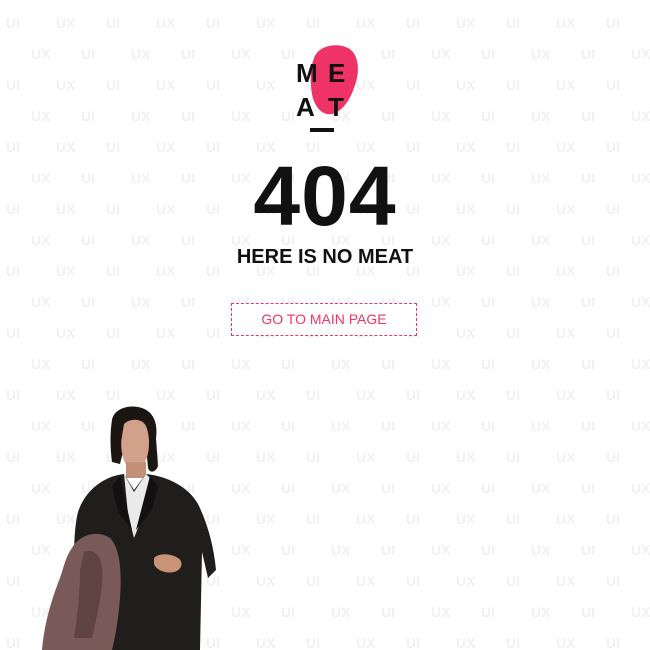 This screenshot has height=650, width=650. What do you see at coordinates (136, 470) in the screenshot?
I see `figure-neck` at bounding box center [136, 470].